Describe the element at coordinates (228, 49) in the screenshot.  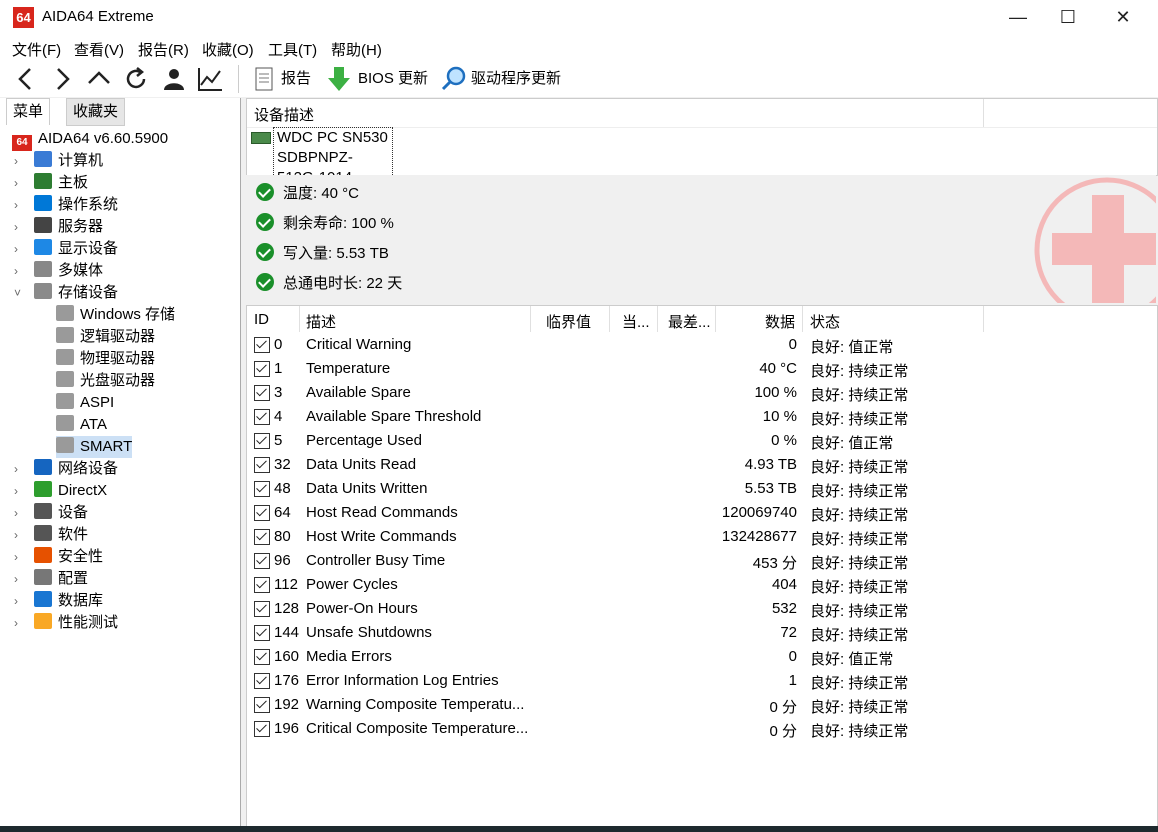
I see `menu-favorites: 收藏(O)` at that location.